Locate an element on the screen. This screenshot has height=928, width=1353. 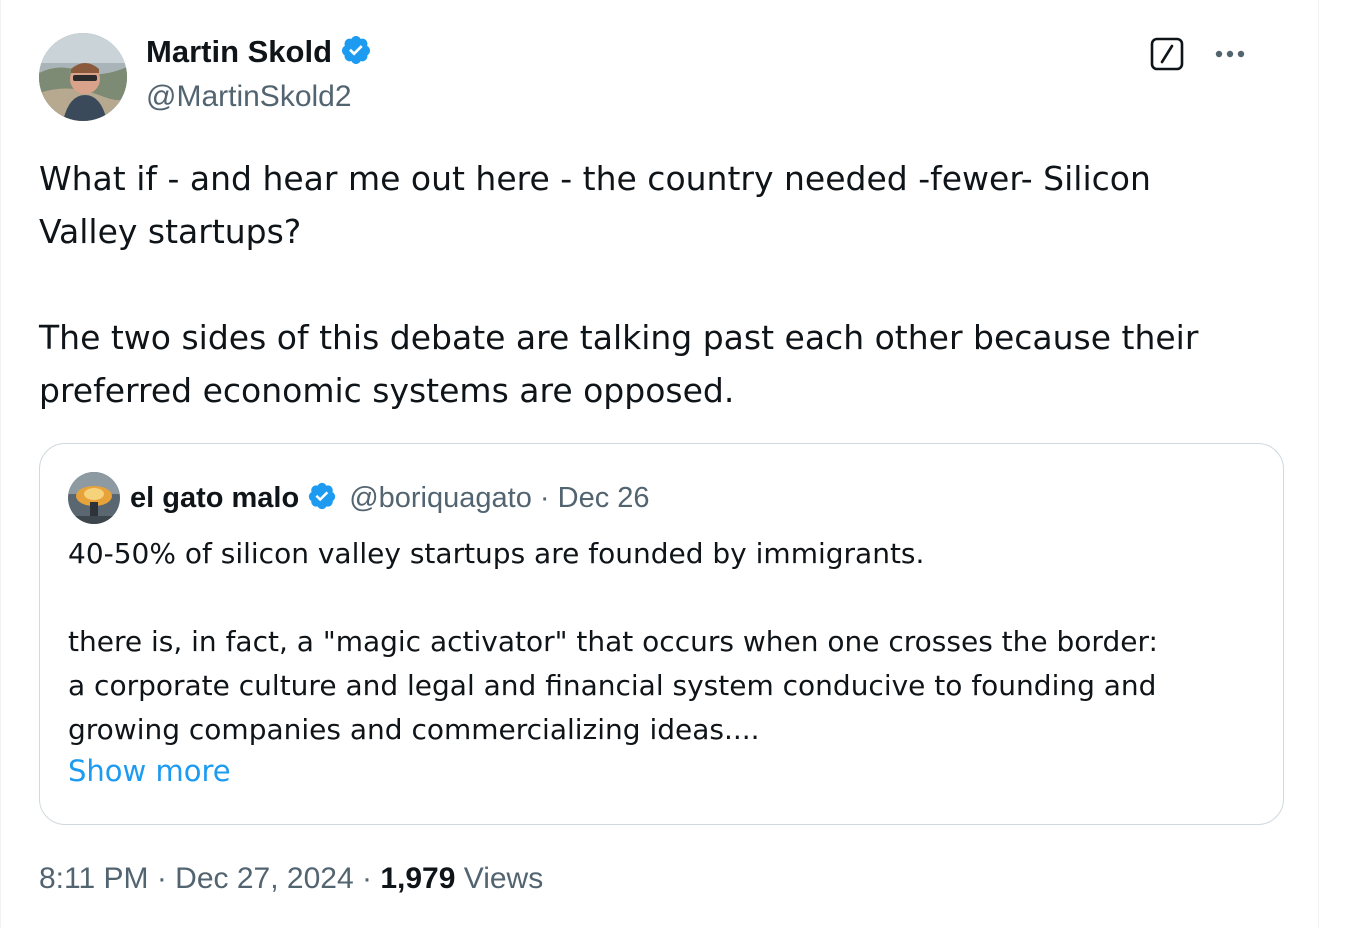
author-name-row: Martin Skold is located at coordinates (259, 52).